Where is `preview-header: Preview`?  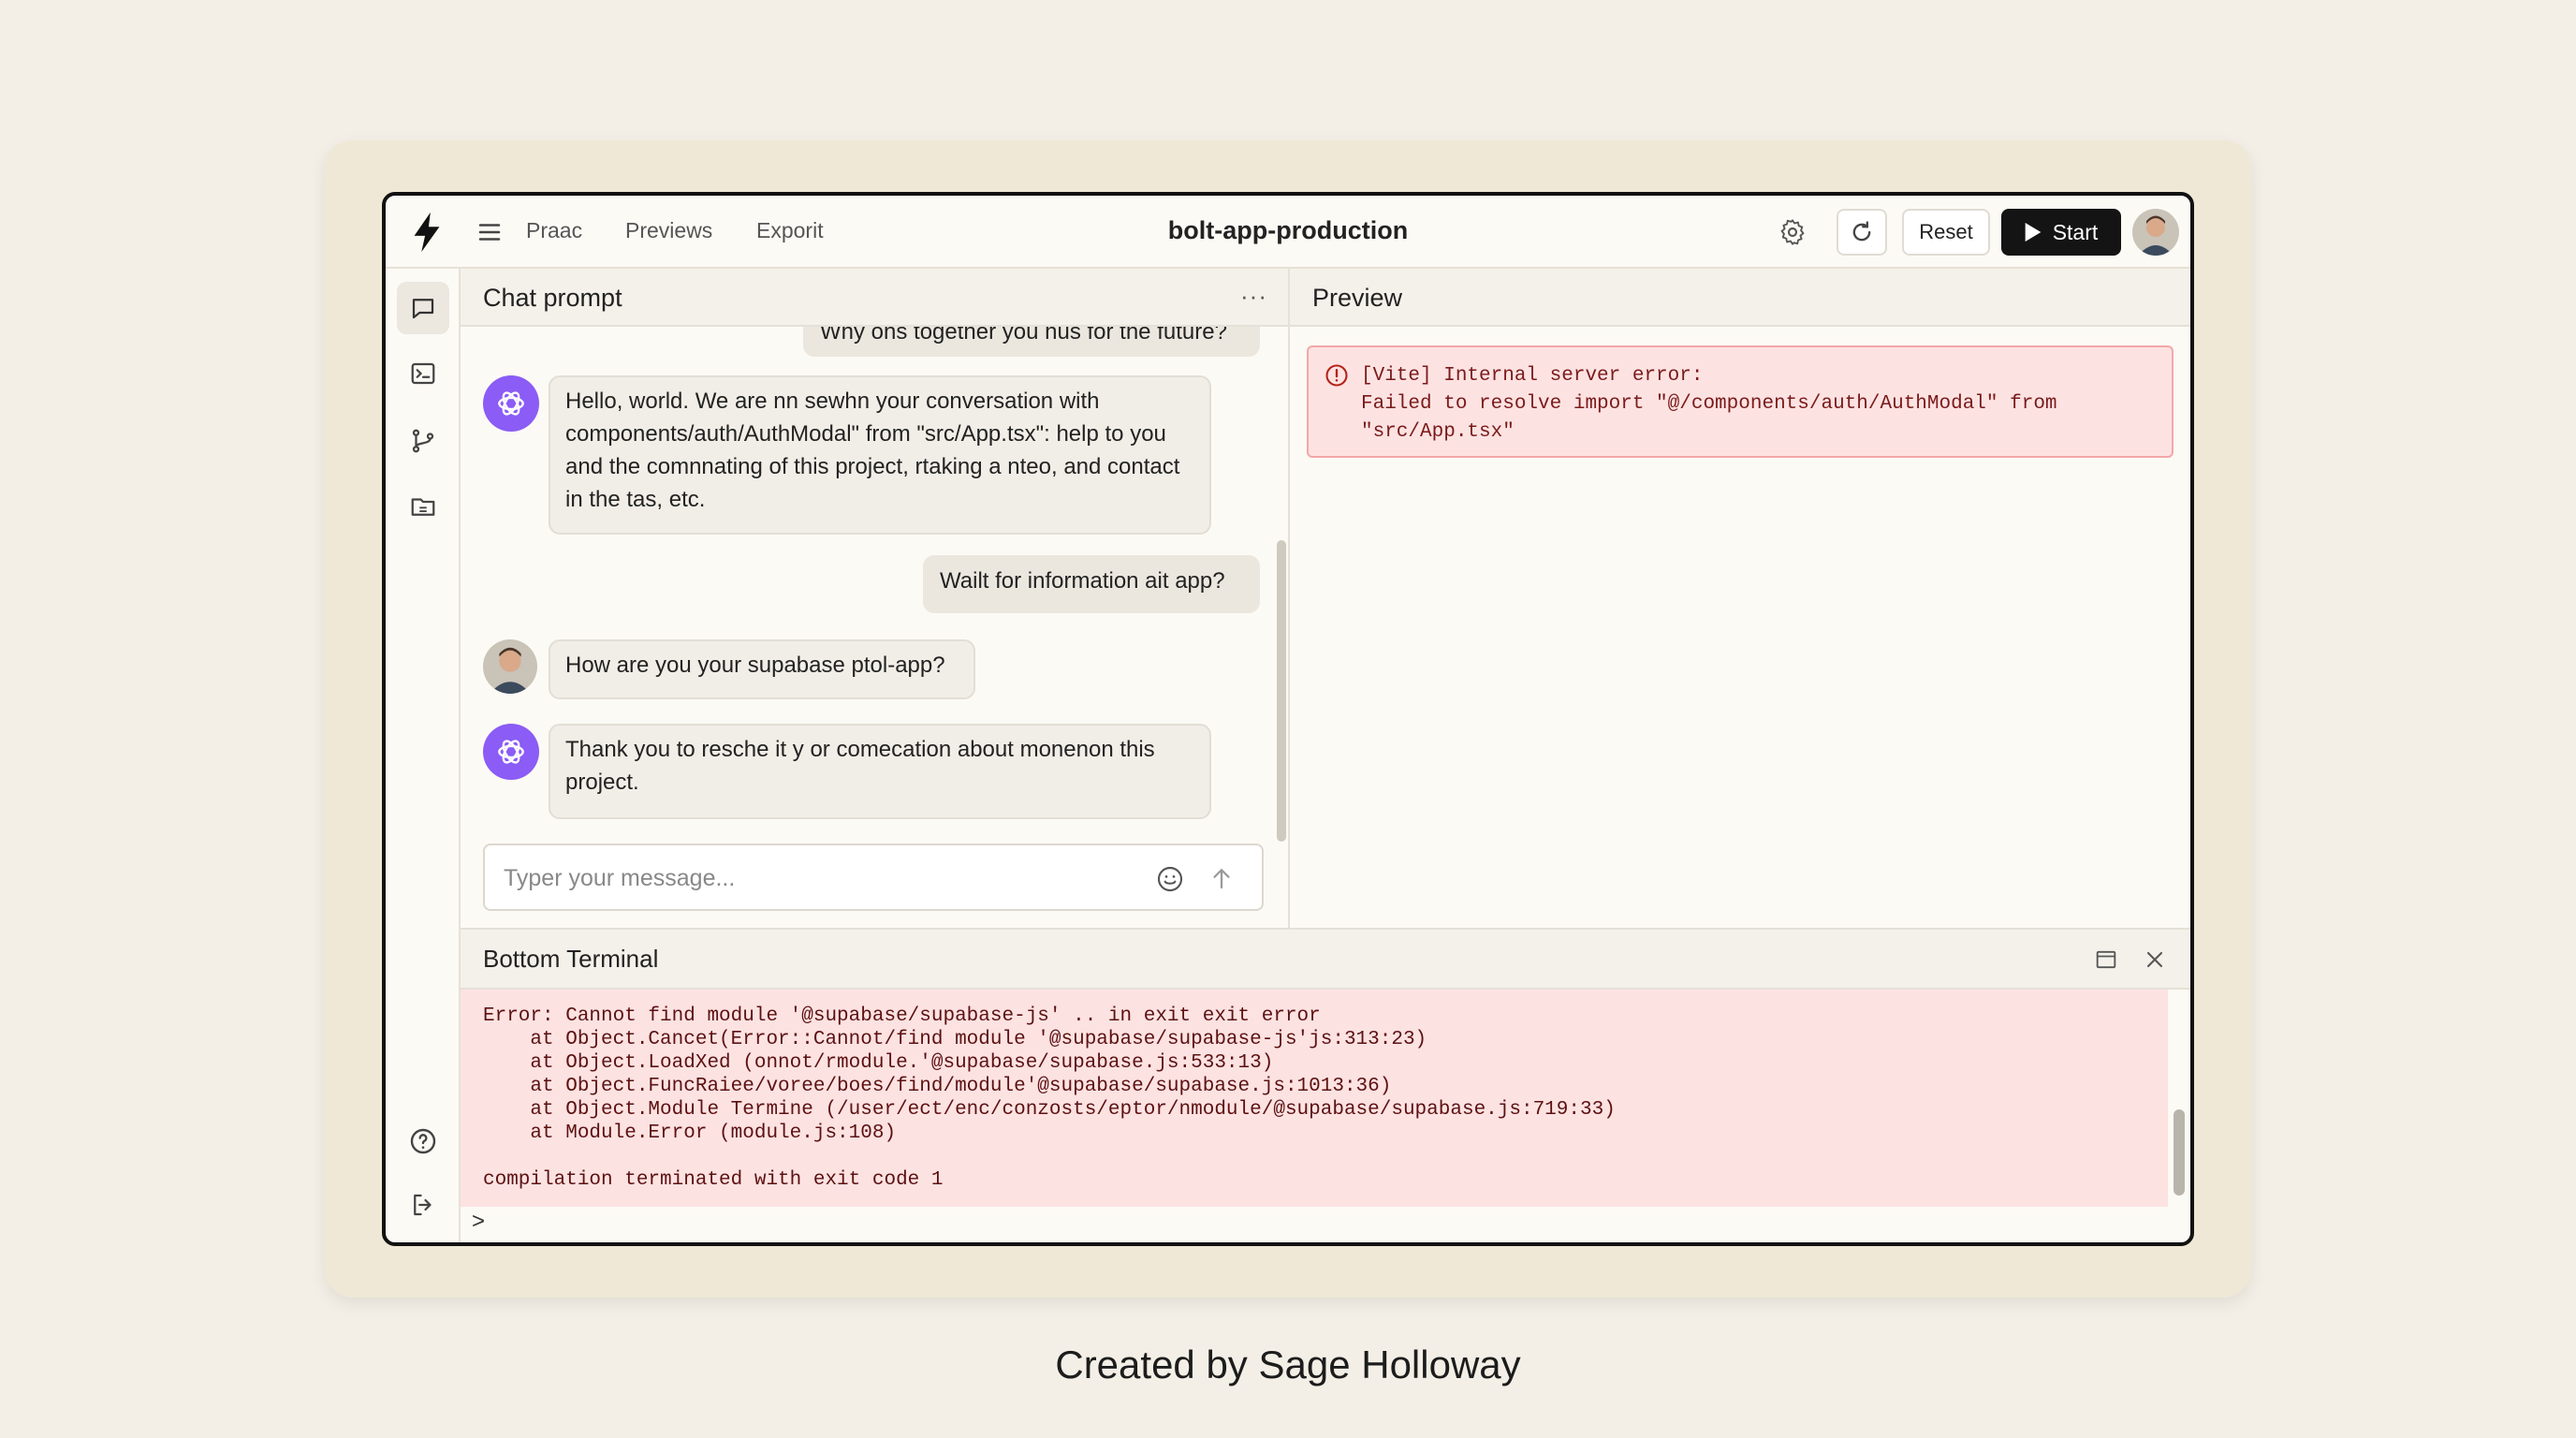 preview-header: Preview is located at coordinates (1740, 298).